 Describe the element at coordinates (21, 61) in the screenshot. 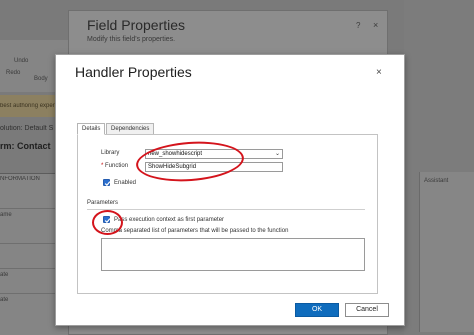

I see `undo-label: Undo` at that location.